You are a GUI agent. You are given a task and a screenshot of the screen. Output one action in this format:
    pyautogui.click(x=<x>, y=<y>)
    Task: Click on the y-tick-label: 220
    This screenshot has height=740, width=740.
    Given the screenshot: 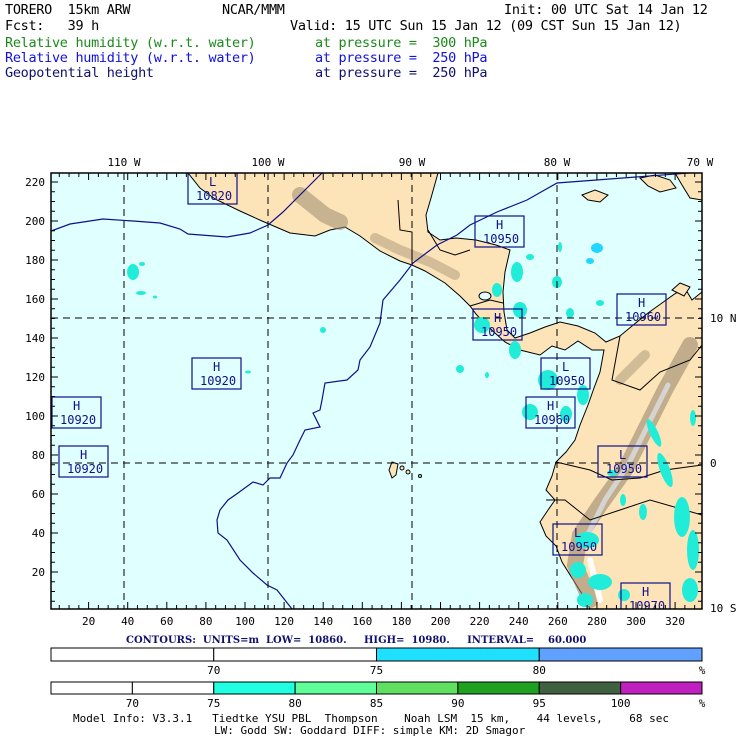 What is the action you would take?
    pyautogui.click(x=35, y=182)
    